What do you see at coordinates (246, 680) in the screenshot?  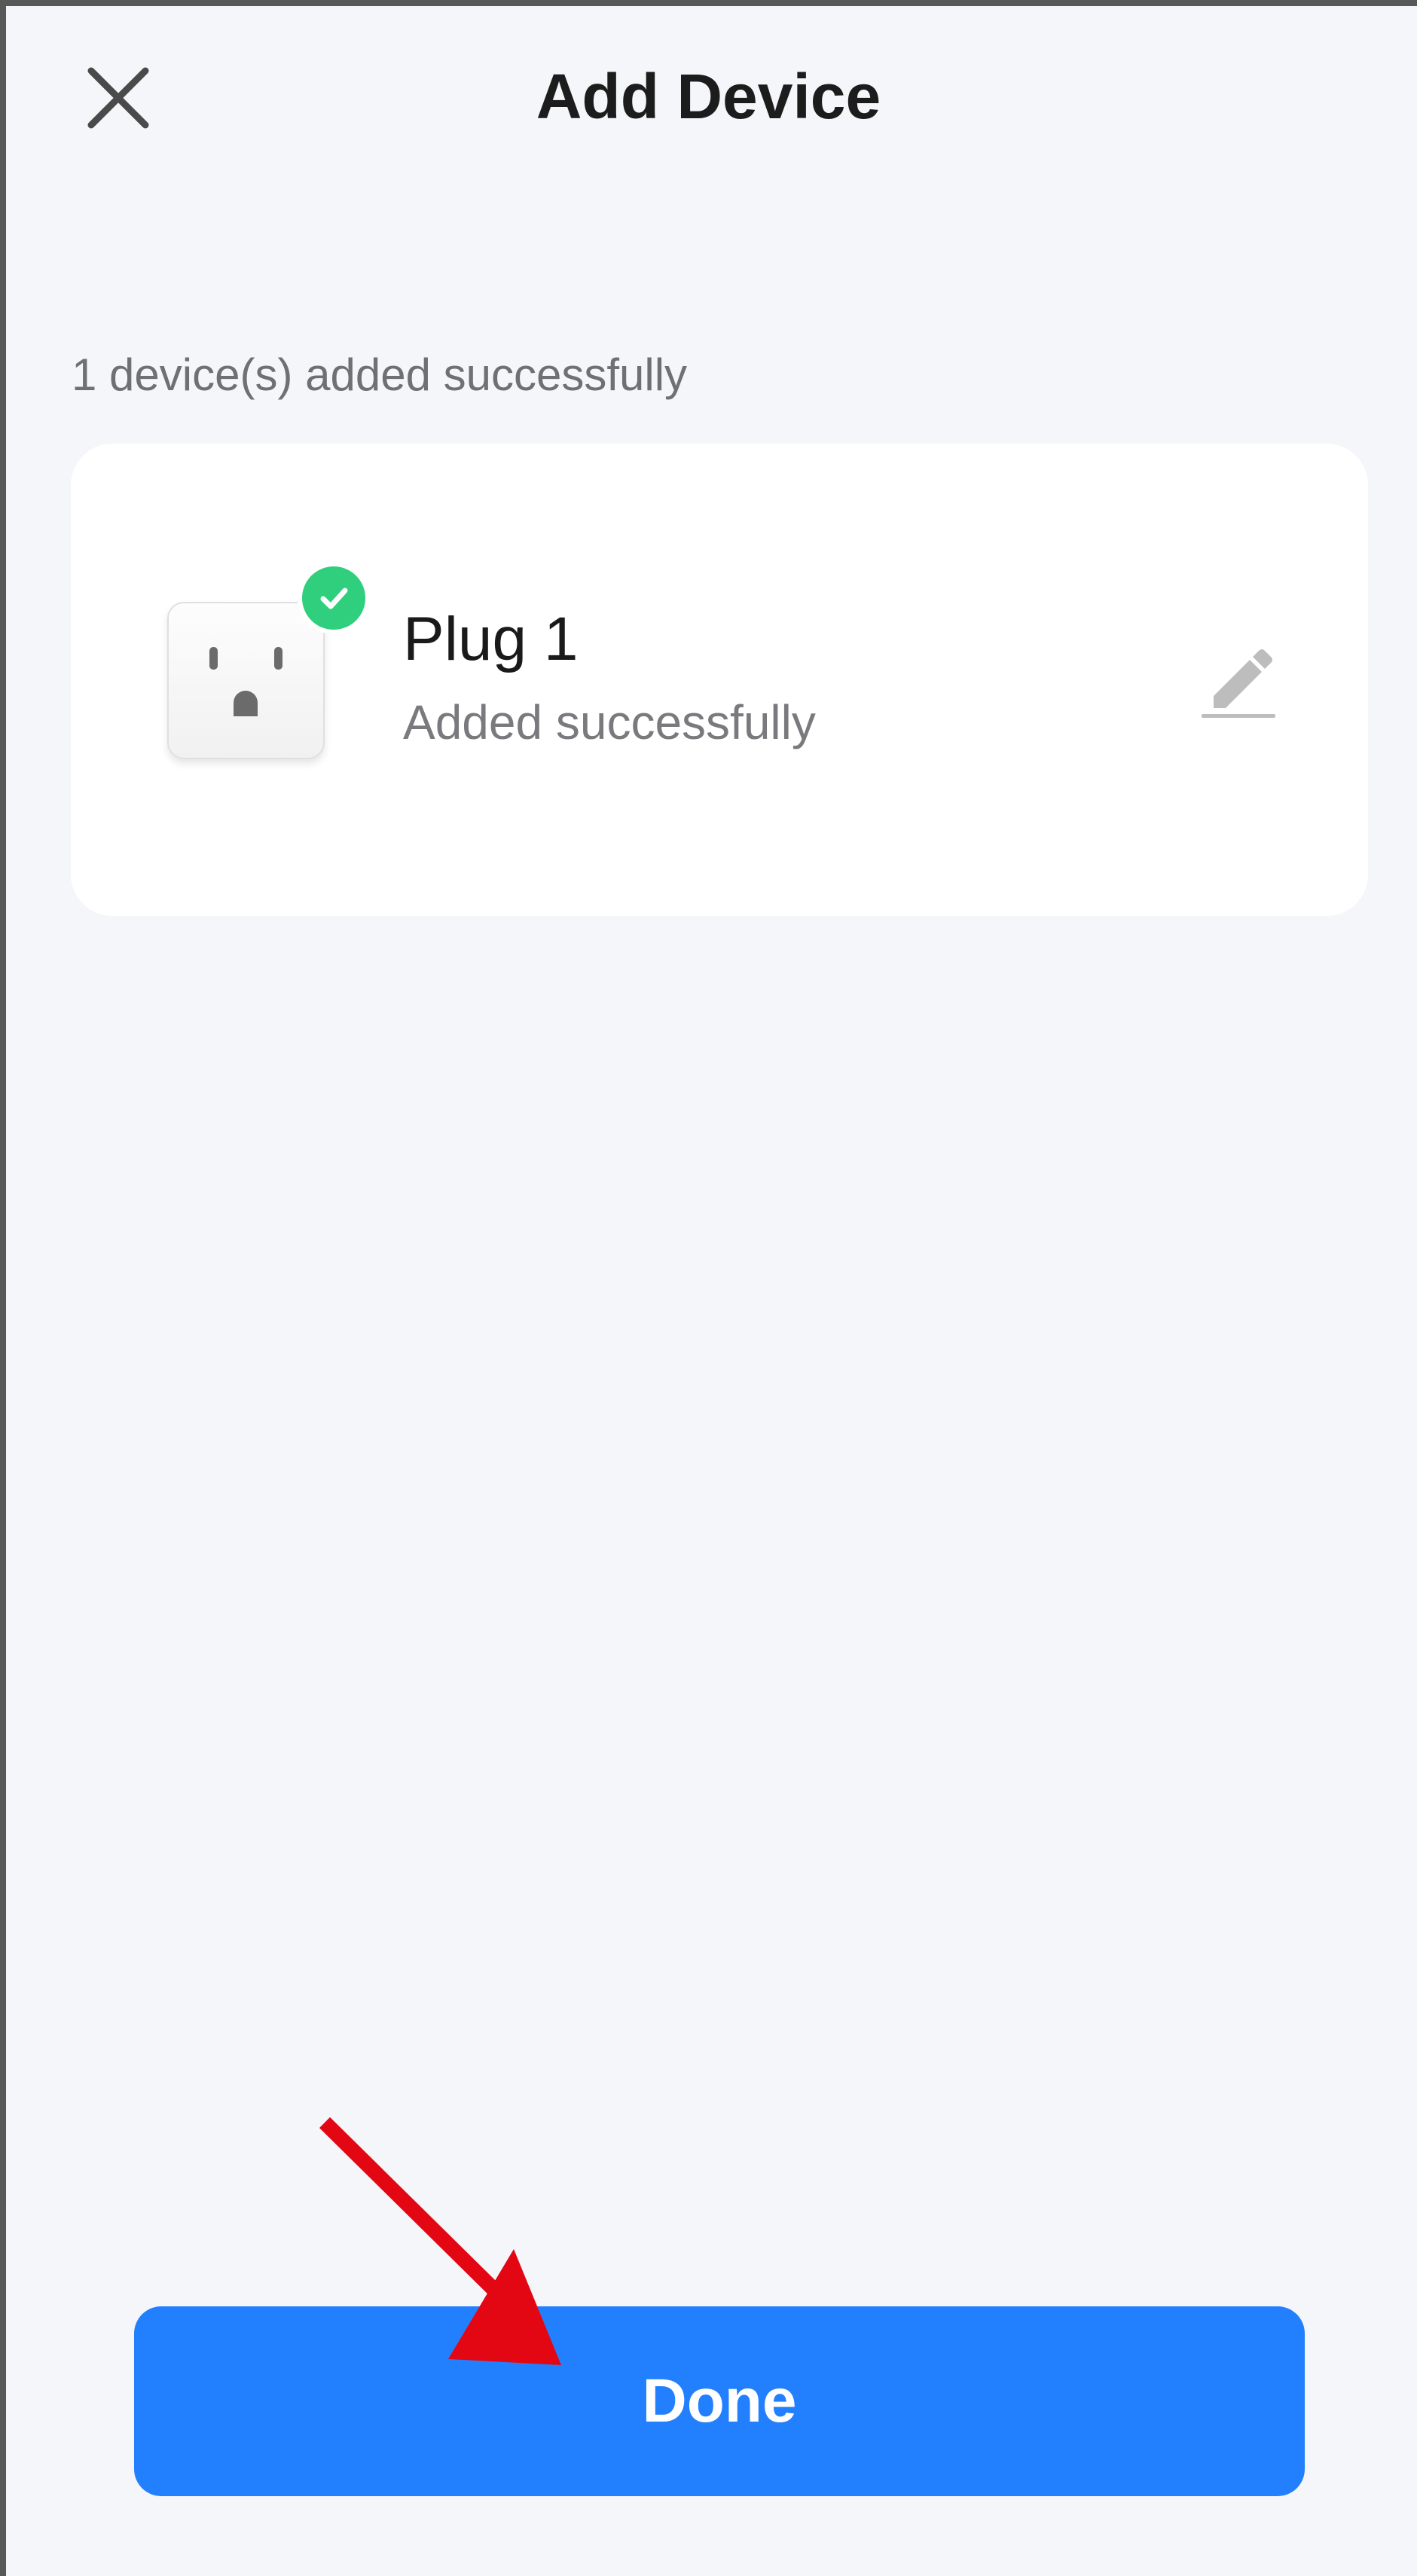 I see `smart-plug-icon` at bounding box center [246, 680].